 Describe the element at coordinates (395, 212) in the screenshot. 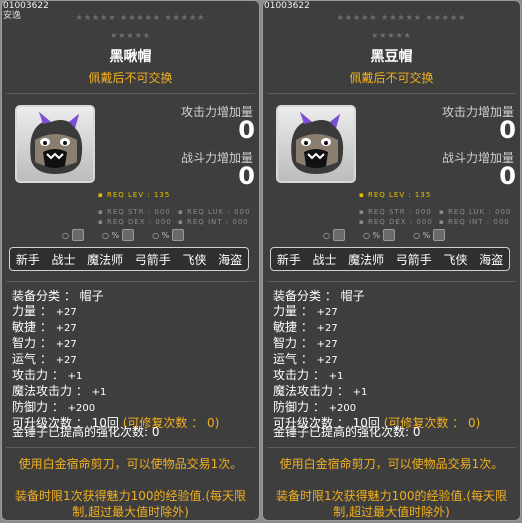

I see `req-str: ▪ REQ STR : 000` at that location.